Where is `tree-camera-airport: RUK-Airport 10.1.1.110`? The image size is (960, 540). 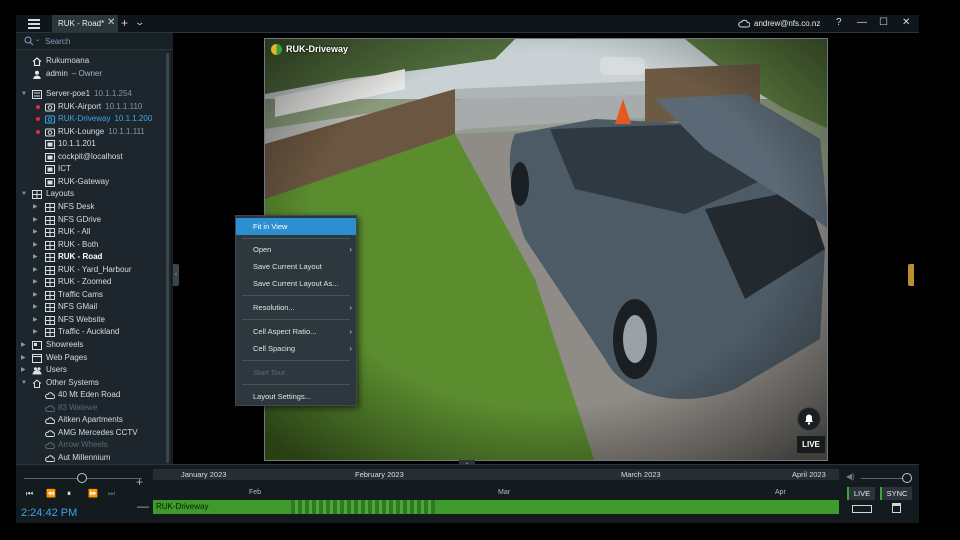 tree-camera-airport: RUK-Airport 10.1.1.110 is located at coordinates (92, 107).